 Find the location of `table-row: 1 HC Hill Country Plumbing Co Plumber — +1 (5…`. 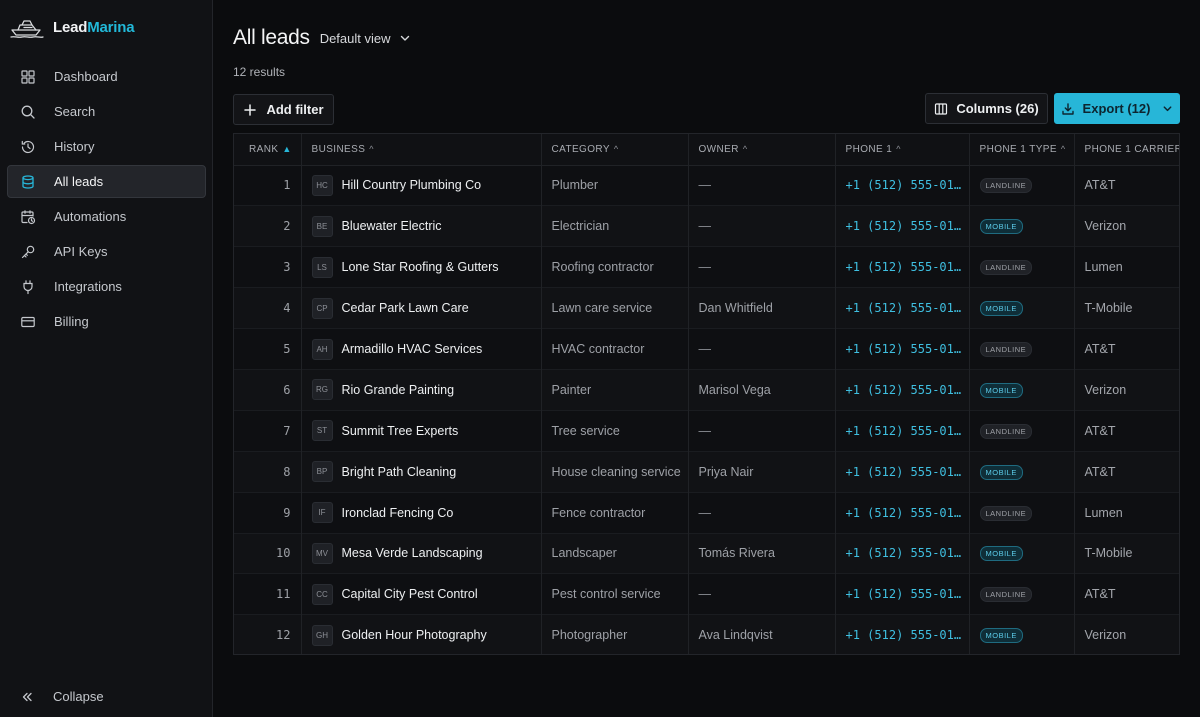

table-row: 1 HC Hill Country Plumbing Co Plumber — +1 (5… is located at coordinates (706, 185).